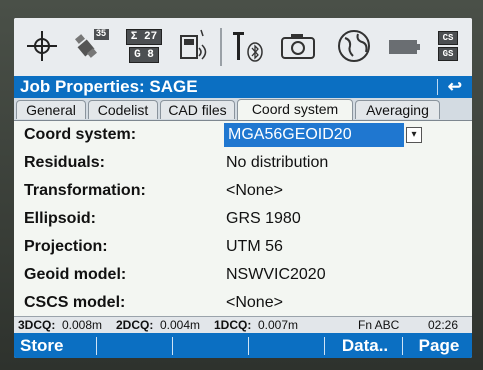 This screenshot has width=483, height=370. What do you see at coordinates (404, 46) in the screenshot?
I see `battery-icon` at bounding box center [404, 46].